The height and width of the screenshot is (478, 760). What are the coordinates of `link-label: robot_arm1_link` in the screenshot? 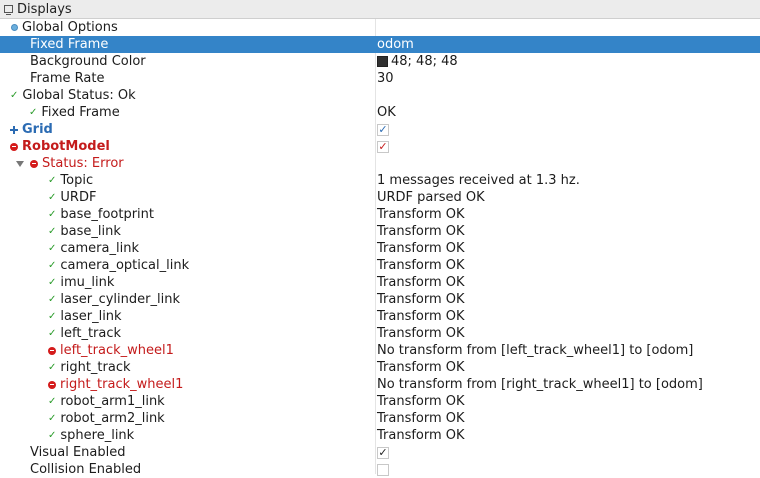 It's located at (112, 401).